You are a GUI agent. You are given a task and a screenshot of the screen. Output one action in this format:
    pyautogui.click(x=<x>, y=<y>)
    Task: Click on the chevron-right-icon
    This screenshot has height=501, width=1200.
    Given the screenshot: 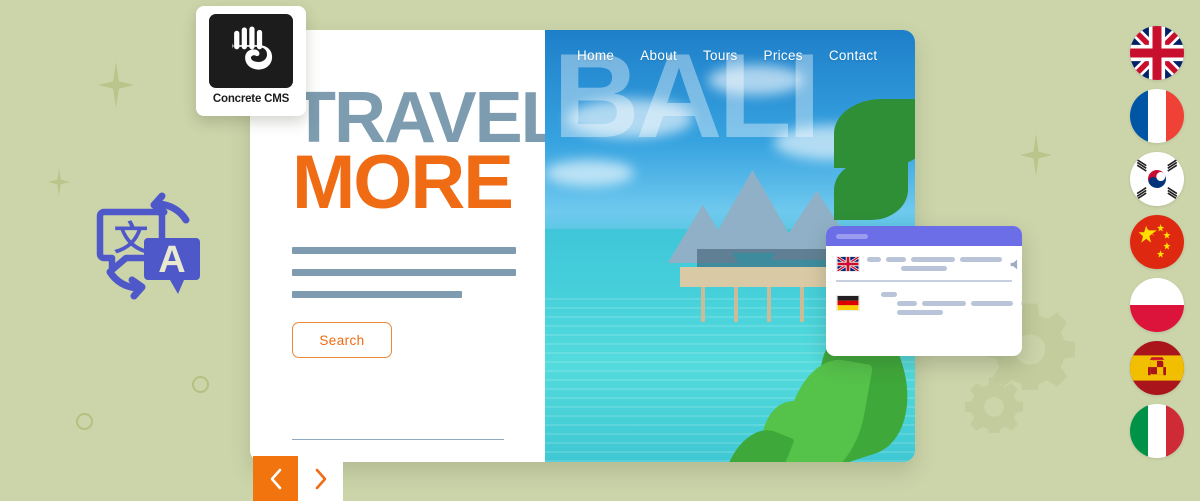 What is the action you would take?
    pyautogui.click(x=320, y=478)
    